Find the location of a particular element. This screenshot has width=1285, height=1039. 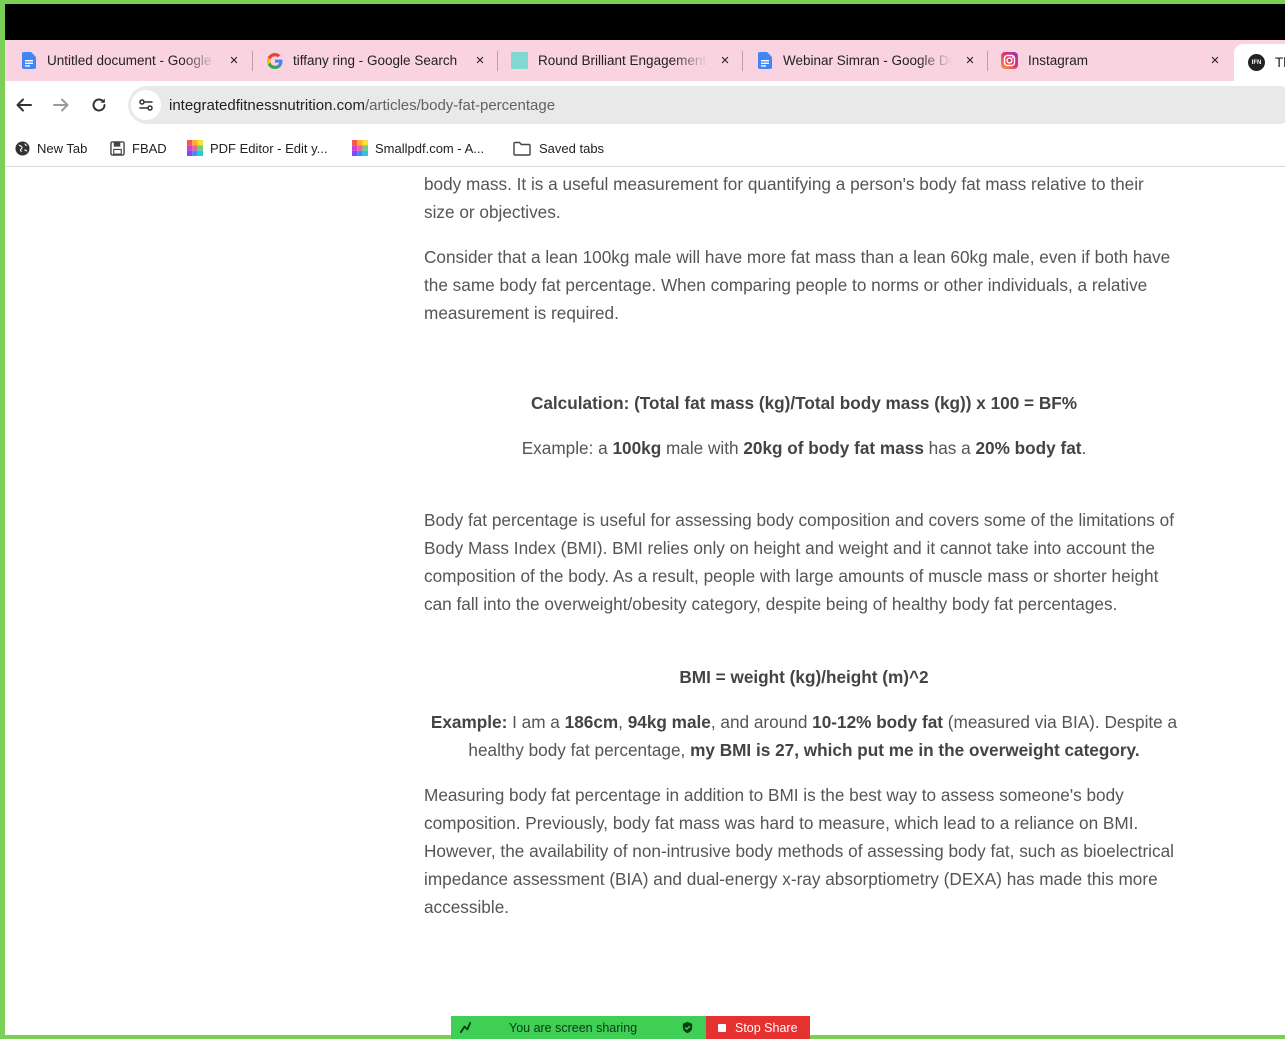

save-icon is located at coordinates (117, 148).